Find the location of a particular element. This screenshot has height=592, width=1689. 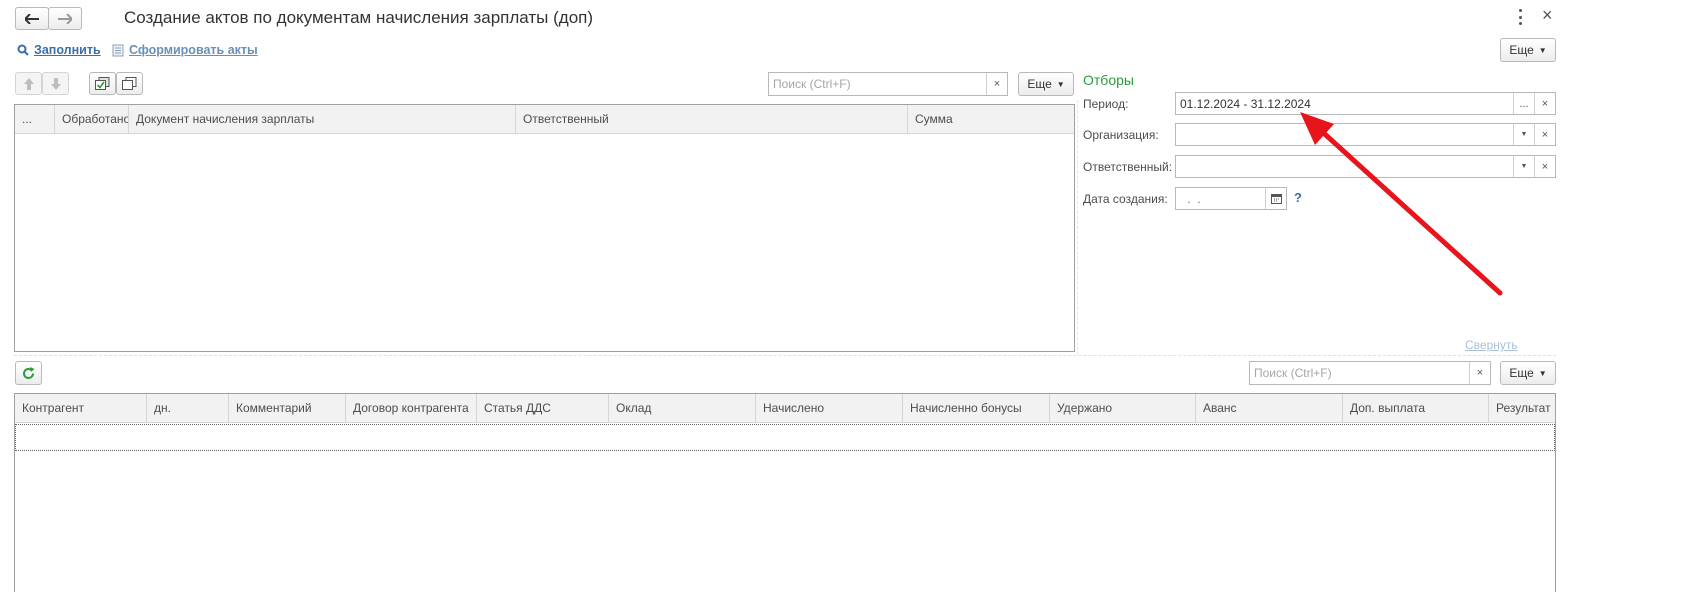

responsible-clear-icon: × is located at coordinates (1544, 166).